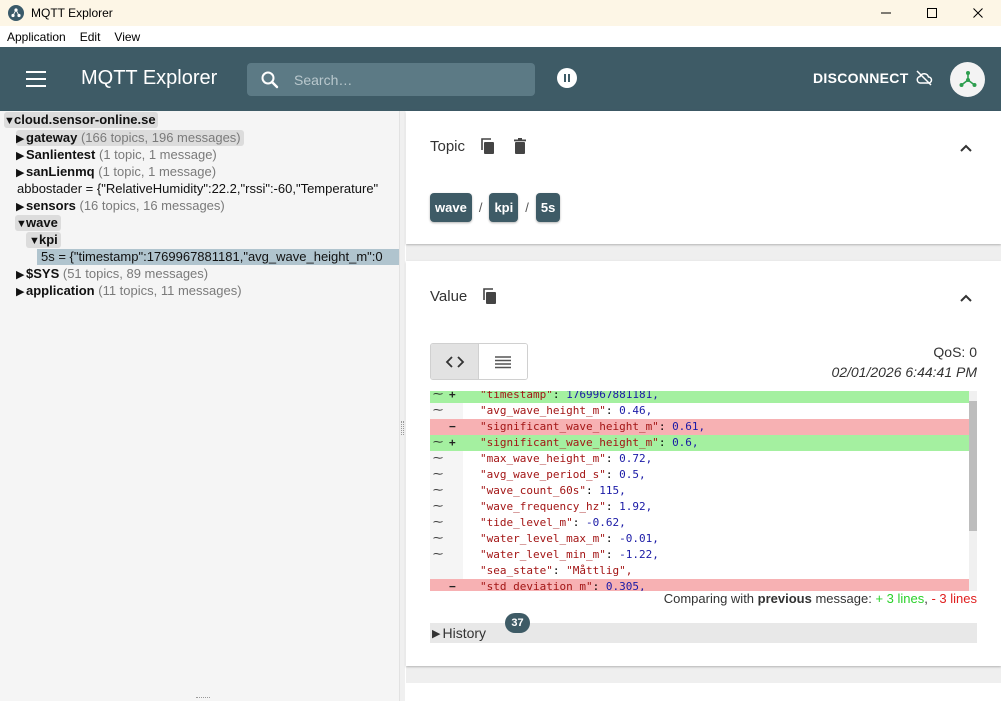 The image size is (1001, 701). Describe the element at coordinates (973, 466) in the screenshot. I see `scrollbar-thumb` at that location.